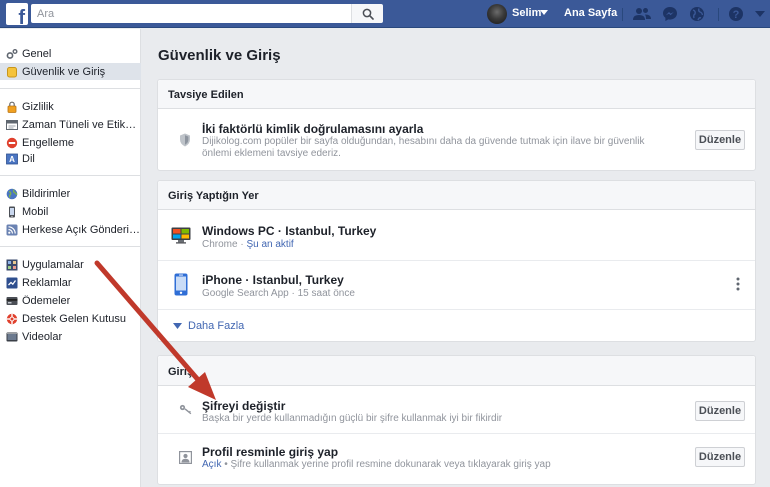  Describe the element at coordinates (70, 229) in the screenshot. I see `sidebar-item-public-posts: Herkese Açık Gönderiler` at that location.